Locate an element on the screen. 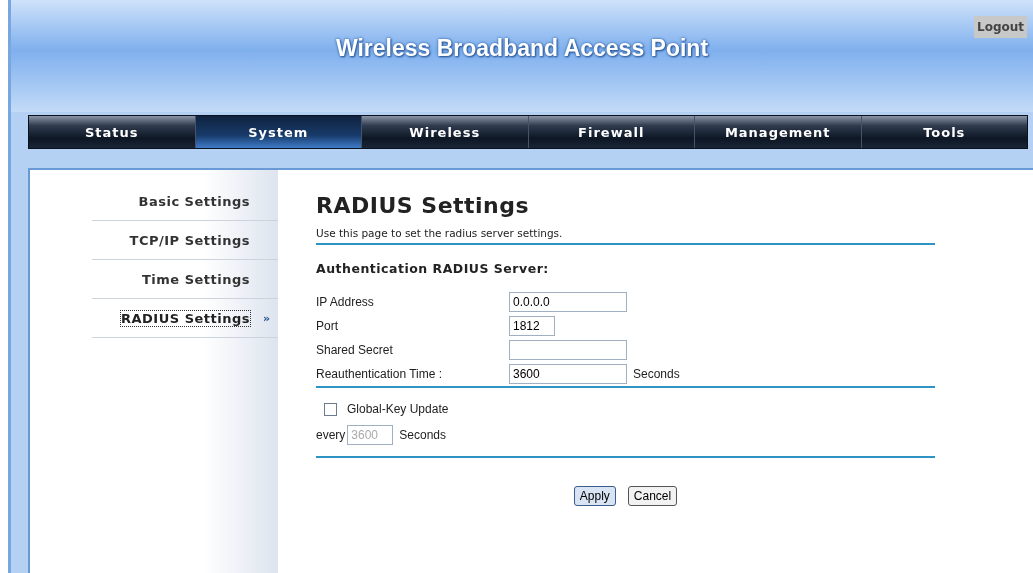 The height and width of the screenshot is (573, 1033). page-title: RADIUS Settings is located at coordinates (423, 205).